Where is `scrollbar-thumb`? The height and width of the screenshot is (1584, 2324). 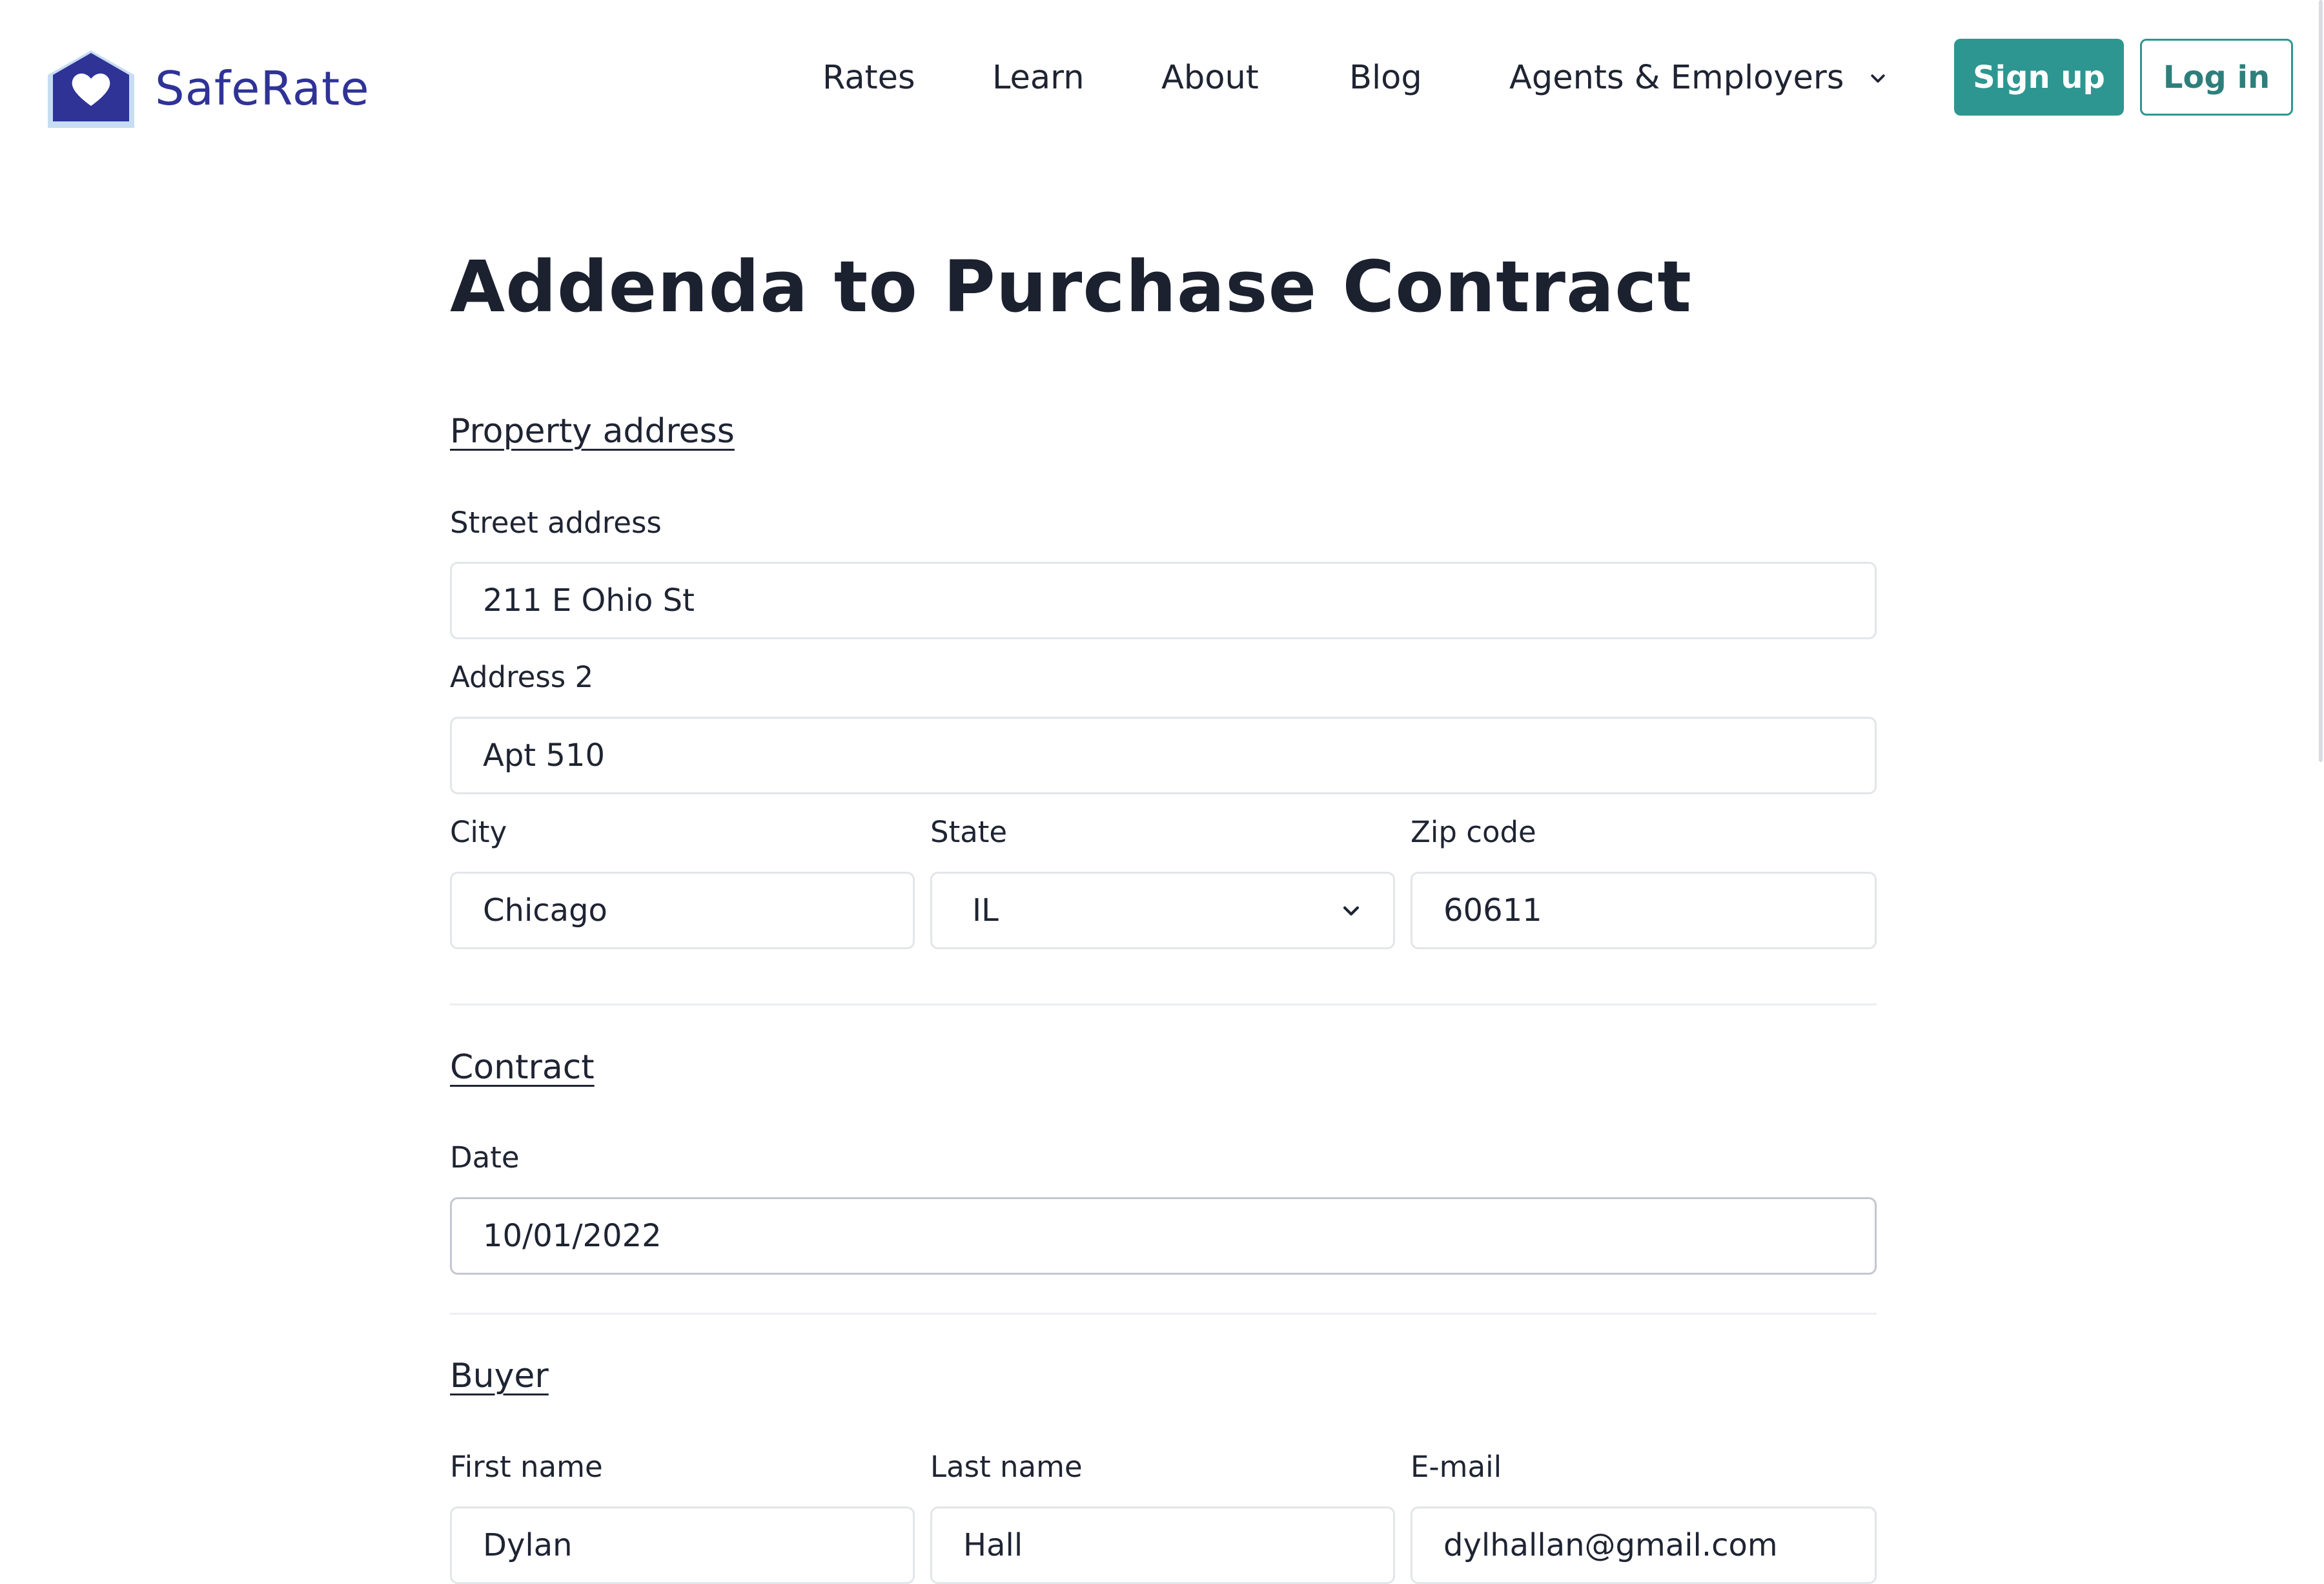 scrollbar-thumb is located at coordinates (2321, 381).